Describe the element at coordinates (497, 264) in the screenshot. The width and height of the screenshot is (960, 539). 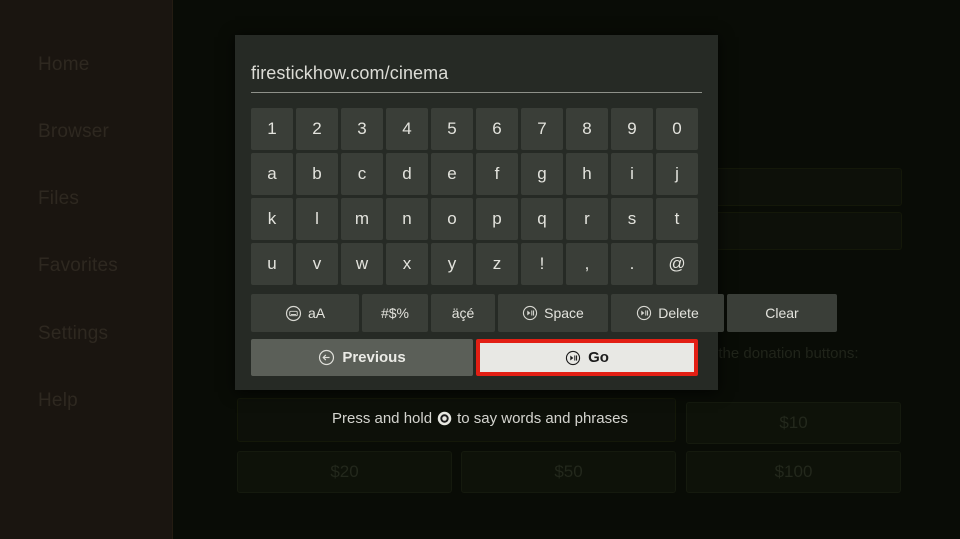
I see `key-z: z` at that location.